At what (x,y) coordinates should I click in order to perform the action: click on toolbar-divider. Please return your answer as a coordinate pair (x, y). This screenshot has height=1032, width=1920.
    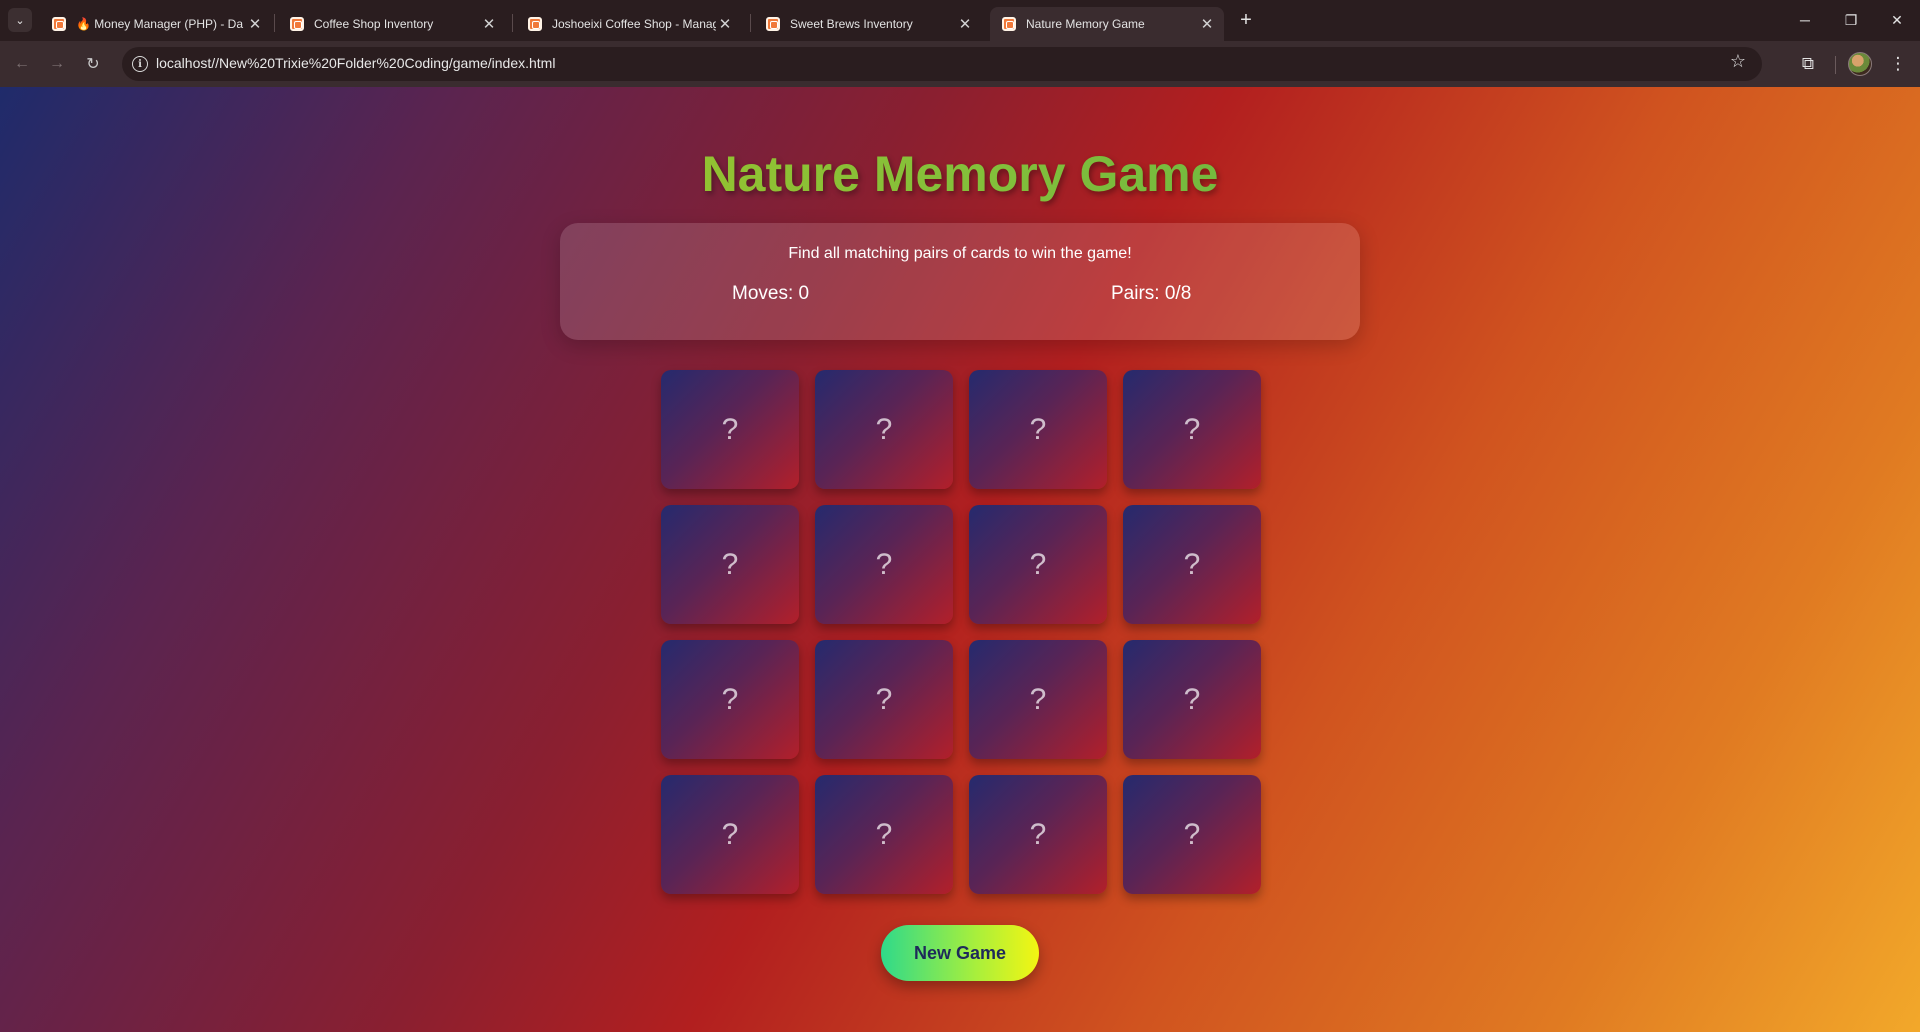
    Looking at the image, I should click on (1835, 65).